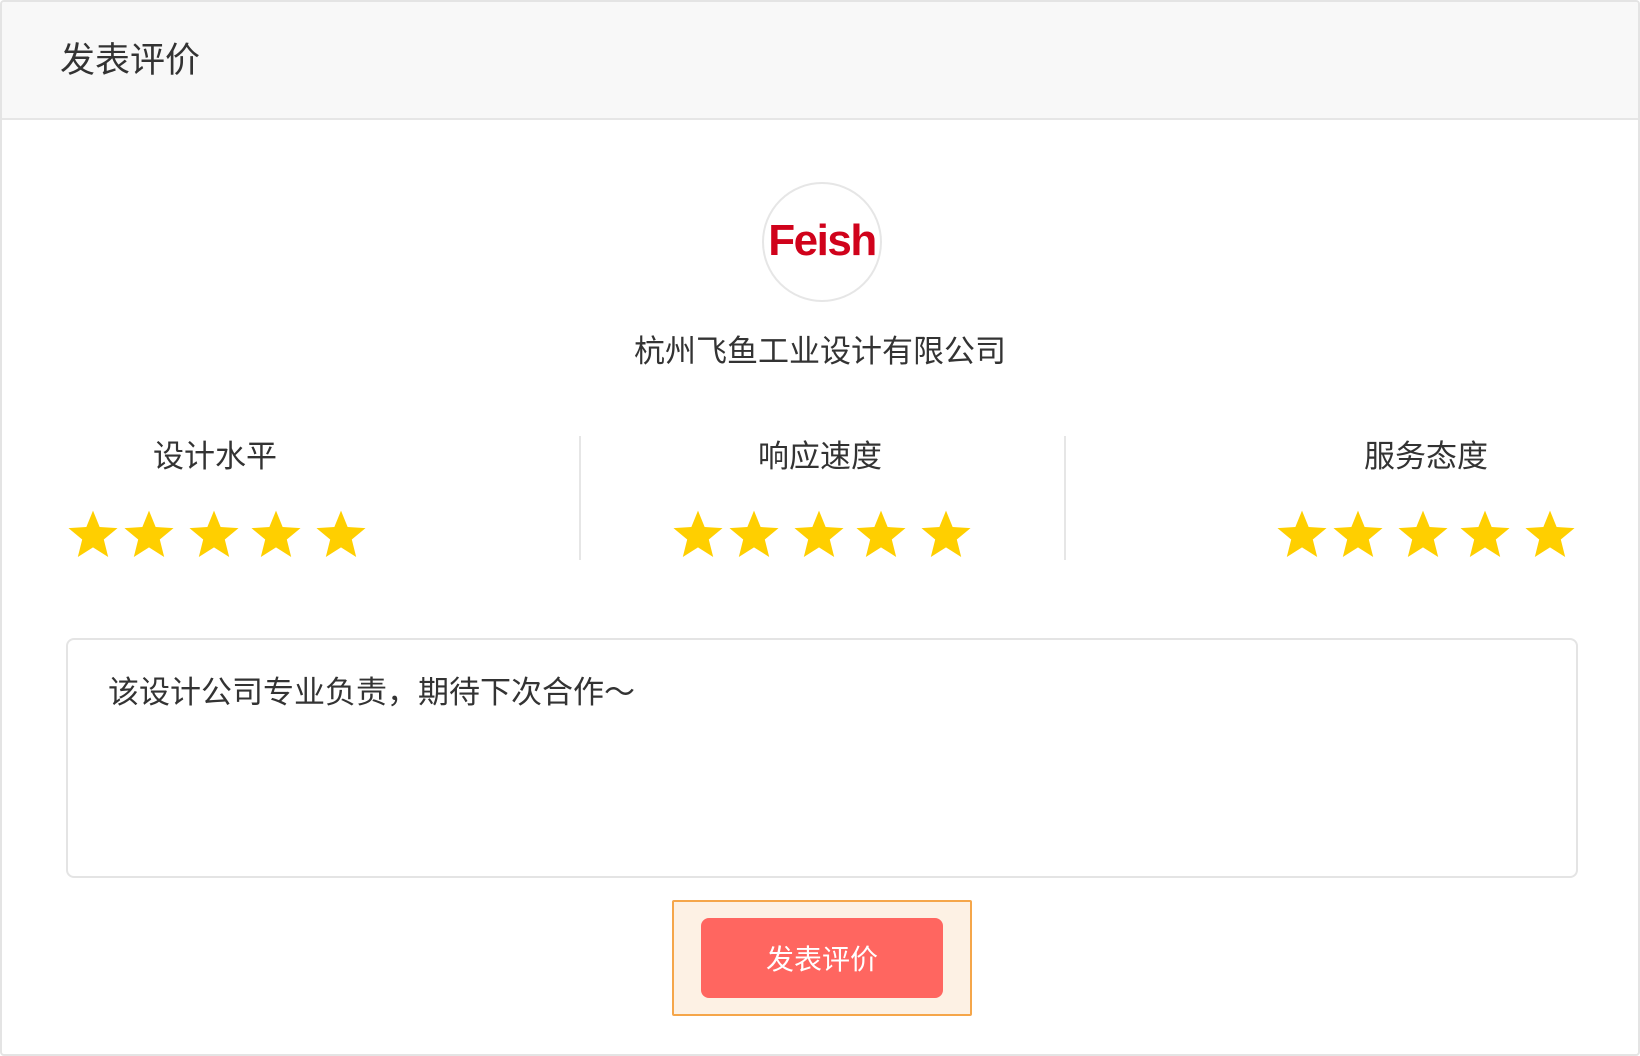  Describe the element at coordinates (1426, 457) in the screenshot. I see `rating-label-service: 服务态度` at that location.